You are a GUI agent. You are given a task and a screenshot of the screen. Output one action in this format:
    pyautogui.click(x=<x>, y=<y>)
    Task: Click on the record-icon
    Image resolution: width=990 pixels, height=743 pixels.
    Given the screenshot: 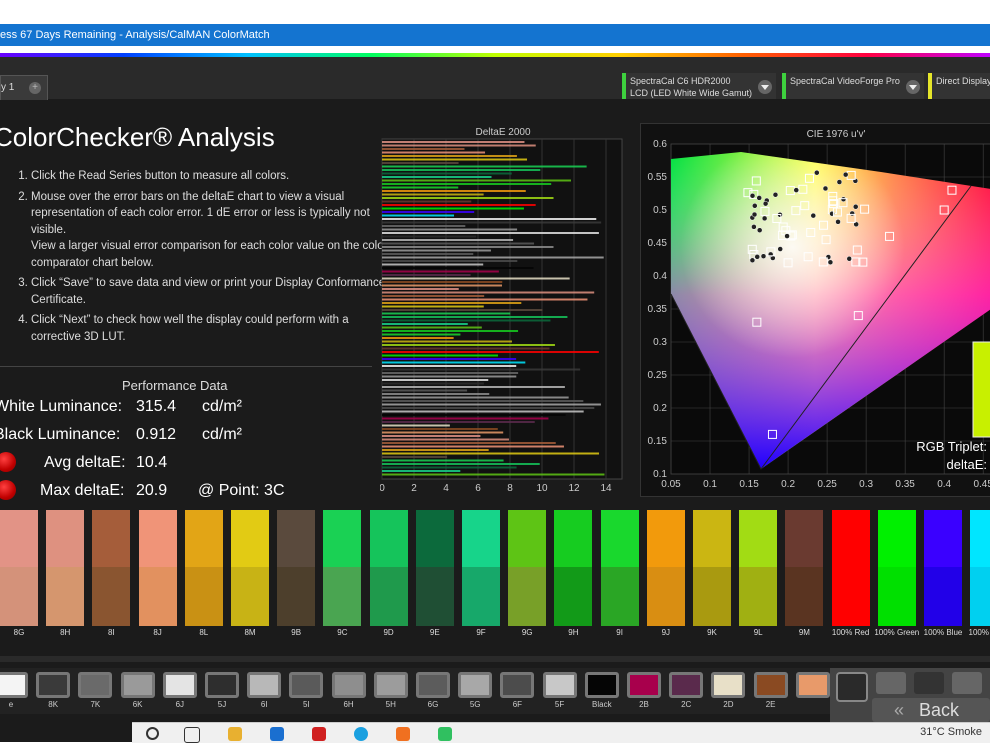 What is the action you would take?
    pyautogui.click(x=891, y=683)
    